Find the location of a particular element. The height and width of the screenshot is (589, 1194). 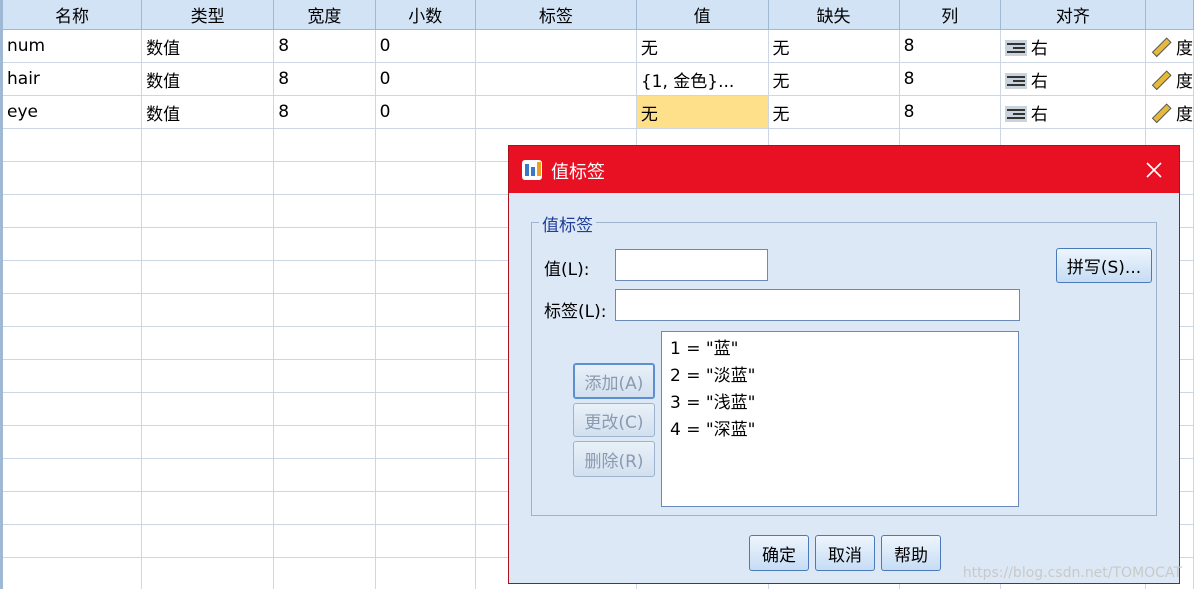

column-header-values: 值 is located at coordinates (702, 15).